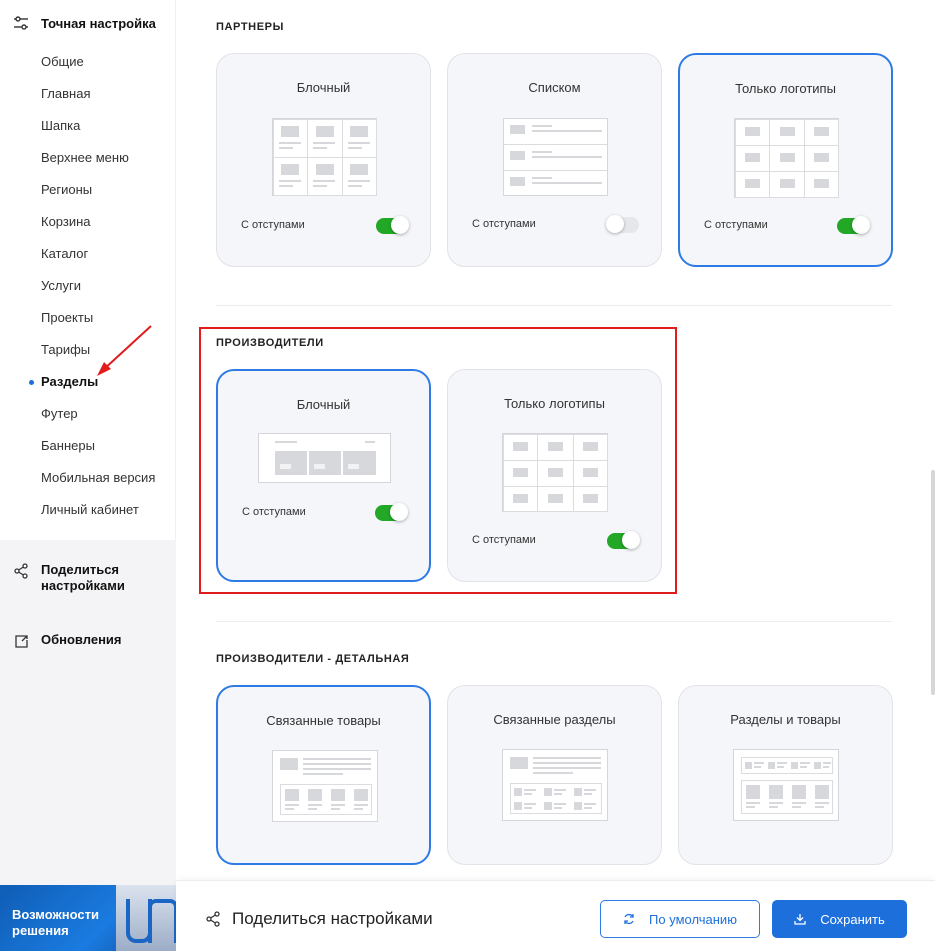  I want to click on card-title: Списком, so click(554, 87).